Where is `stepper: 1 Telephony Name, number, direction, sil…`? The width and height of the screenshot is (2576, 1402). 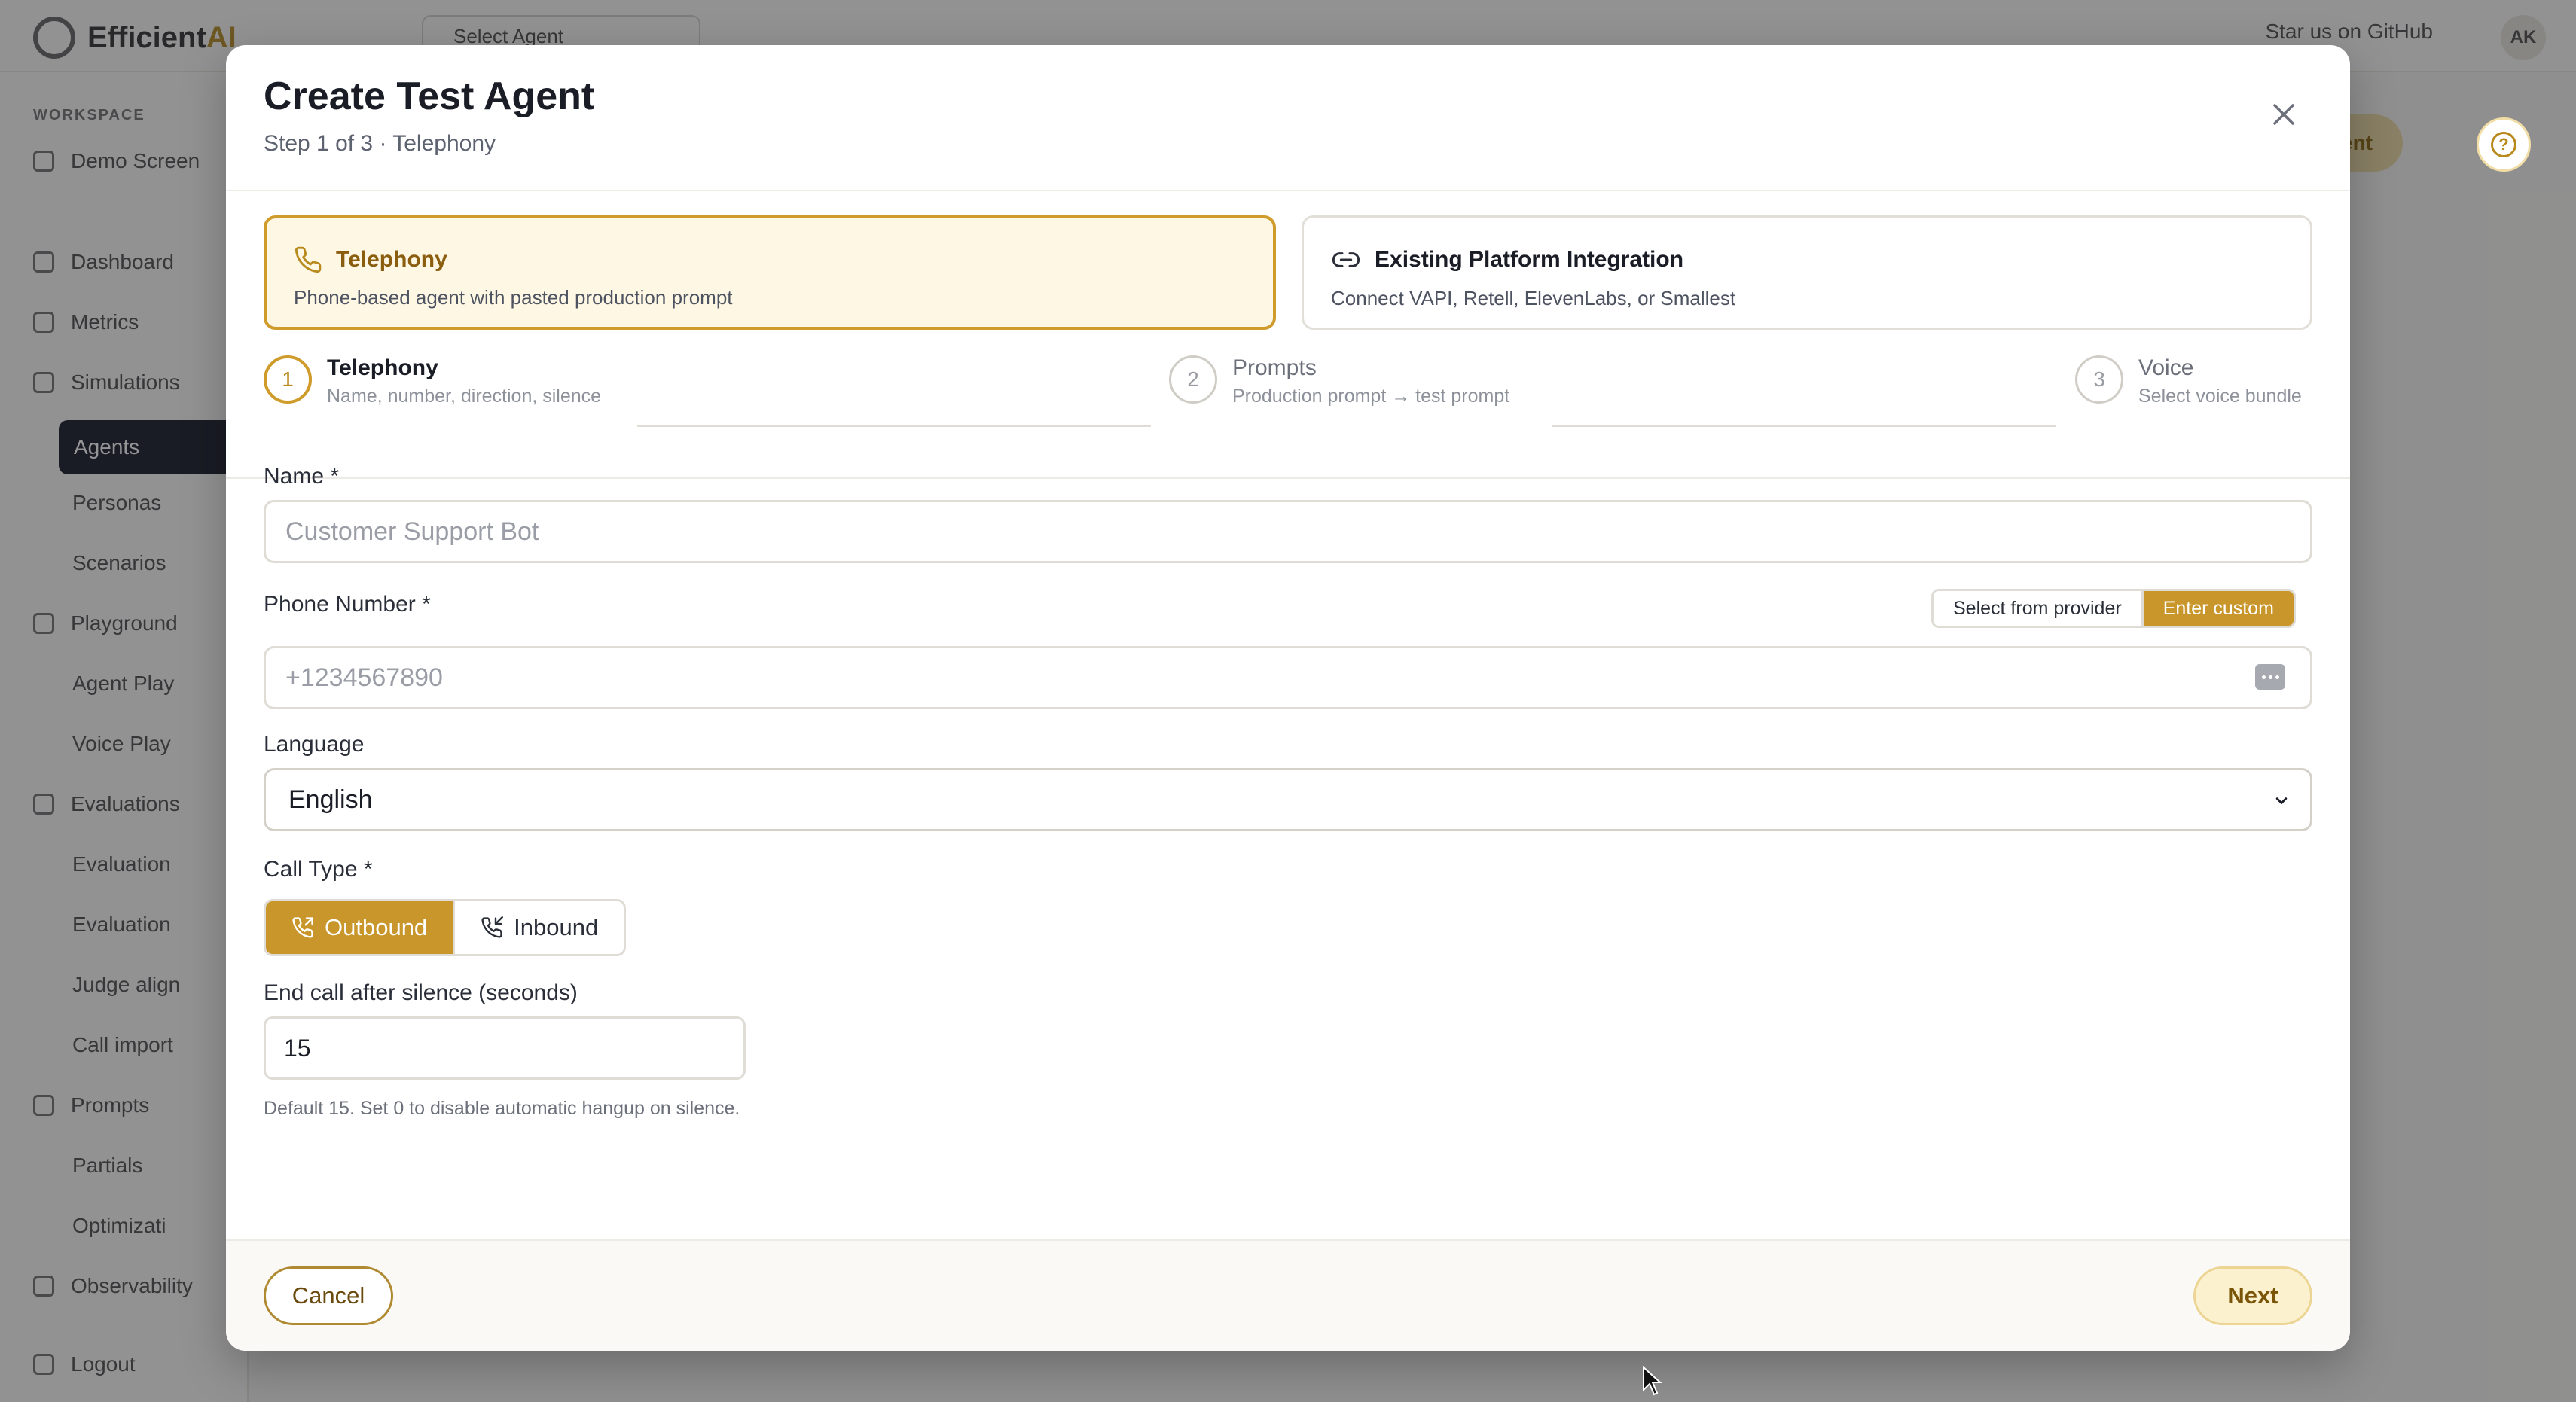 stepper: 1 Telephony Name, number, direction, sil… is located at coordinates (1288, 393).